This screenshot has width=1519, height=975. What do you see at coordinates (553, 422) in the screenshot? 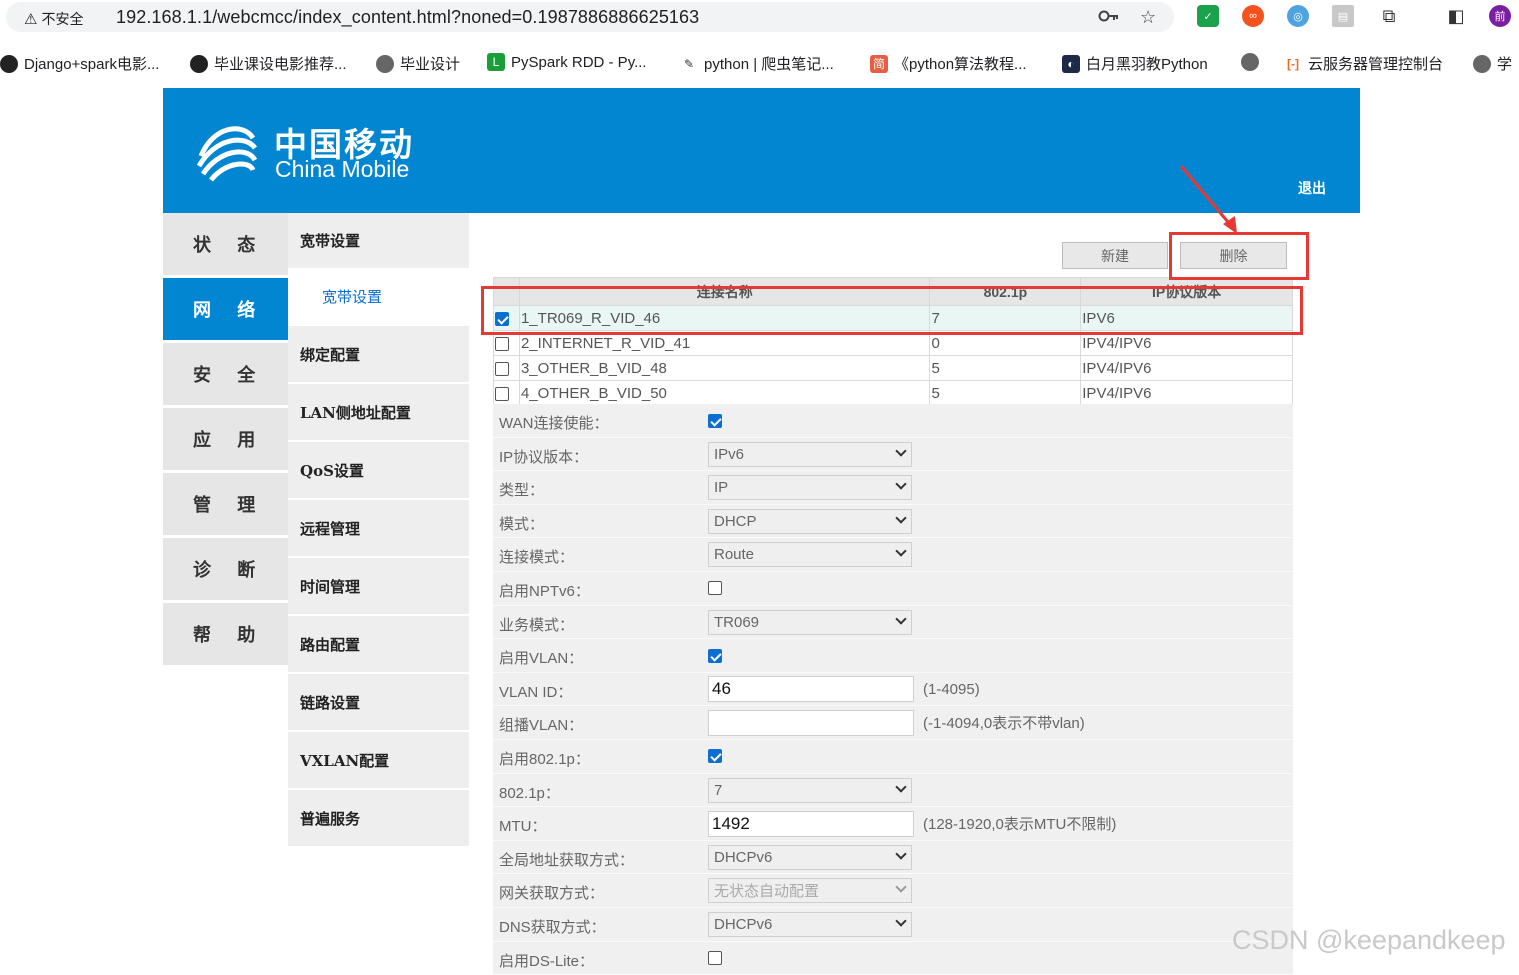
I see `wan-enable-label: WAN连接使能：` at bounding box center [553, 422].